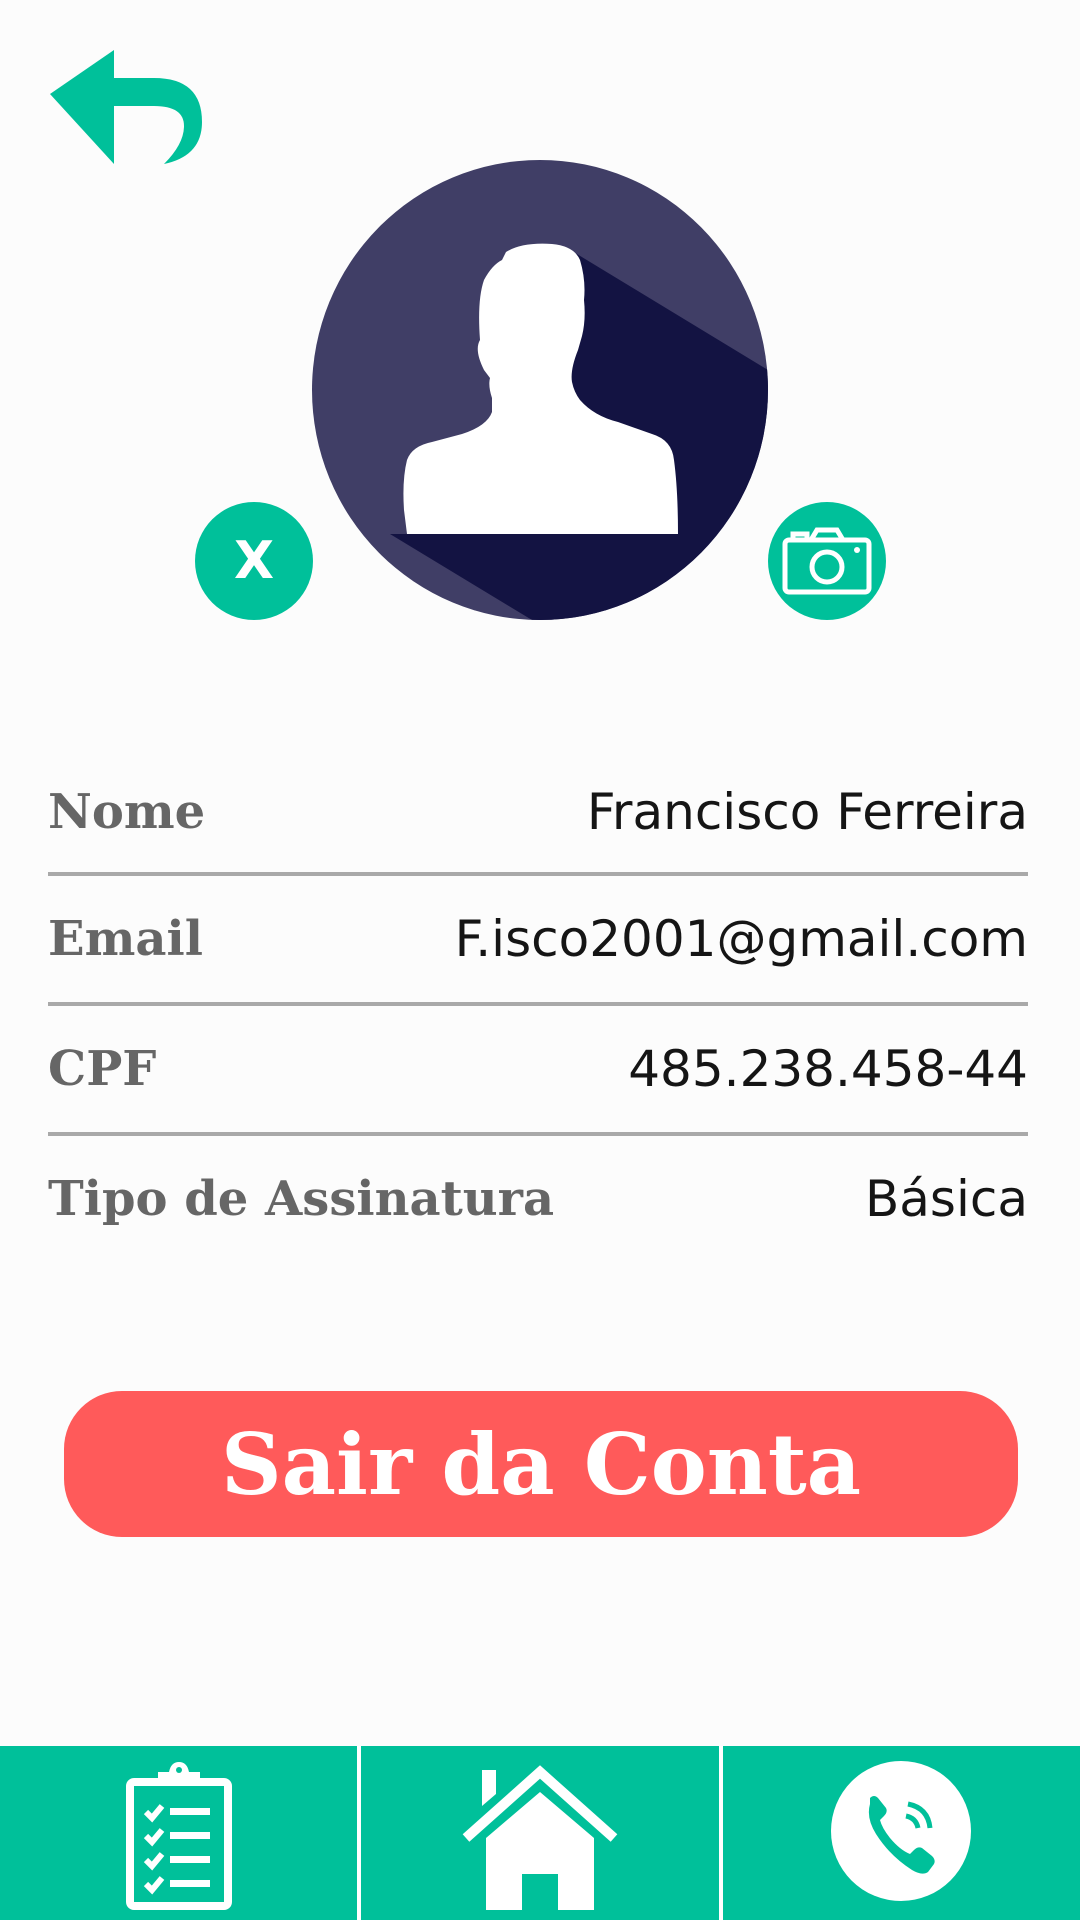 This screenshot has width=1080, height=1920. What do you see at coordinates (807, 812) in the screenshot?
I see `name-value: Francisco Ferreira` at bounding box center [807, 812].